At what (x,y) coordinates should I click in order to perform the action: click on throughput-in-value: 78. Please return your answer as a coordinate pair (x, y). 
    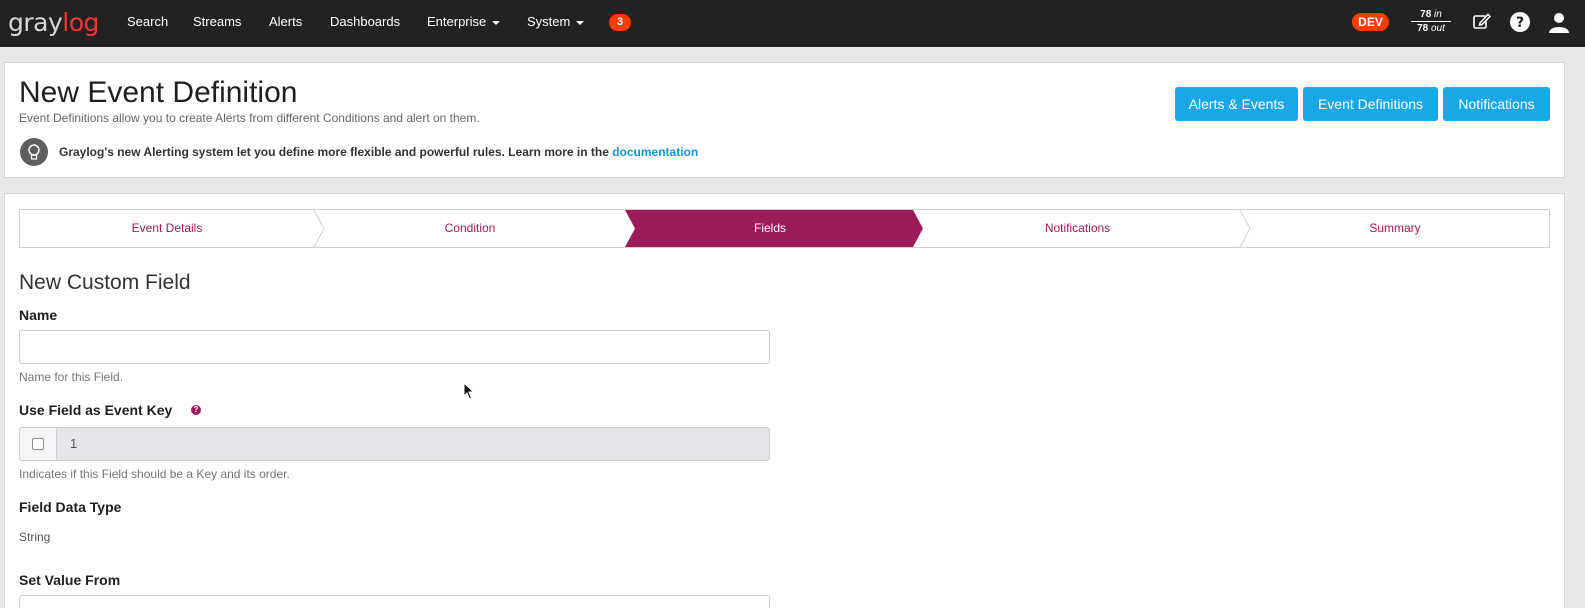
    Looking at the image, I should click on (1426, 14).